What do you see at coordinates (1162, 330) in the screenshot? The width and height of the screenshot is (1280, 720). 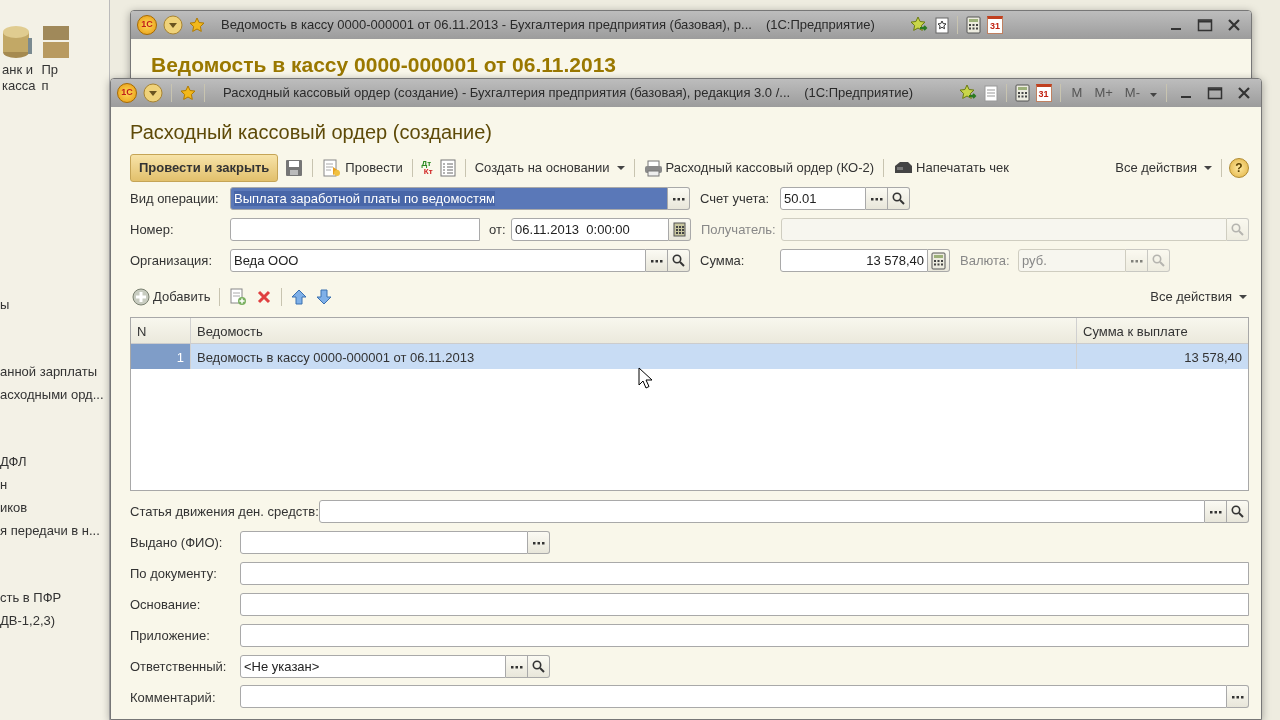 I see `column-header: Сумма к выплате` at bounding box center [1162, 330].